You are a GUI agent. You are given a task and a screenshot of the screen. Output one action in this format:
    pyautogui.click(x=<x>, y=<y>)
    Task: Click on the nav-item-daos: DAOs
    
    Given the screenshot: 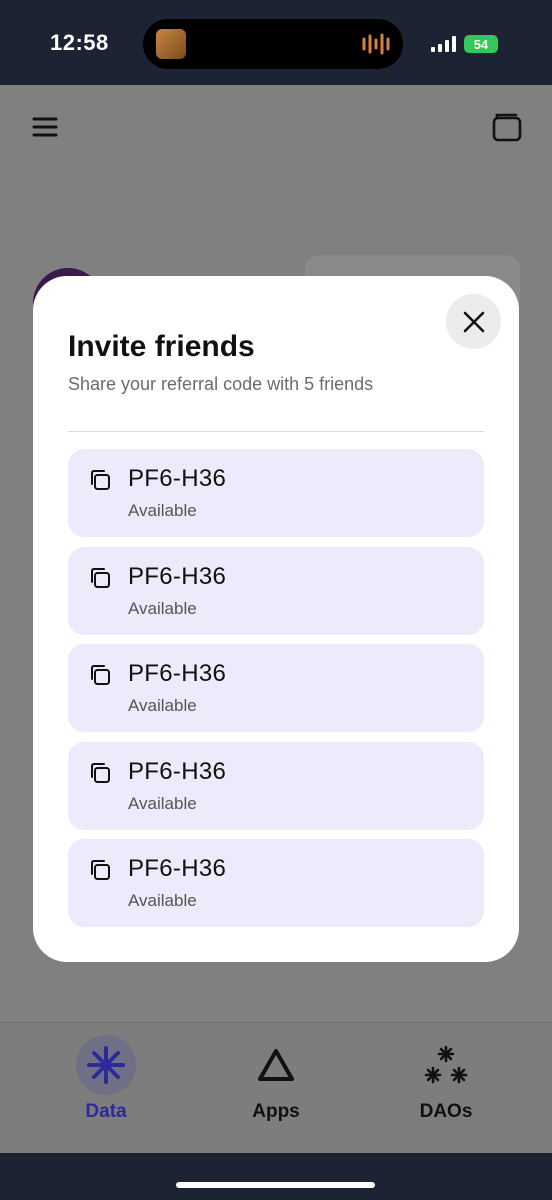 What is the action you would take?
    pyautogui.click(x=446, y=1083)
    